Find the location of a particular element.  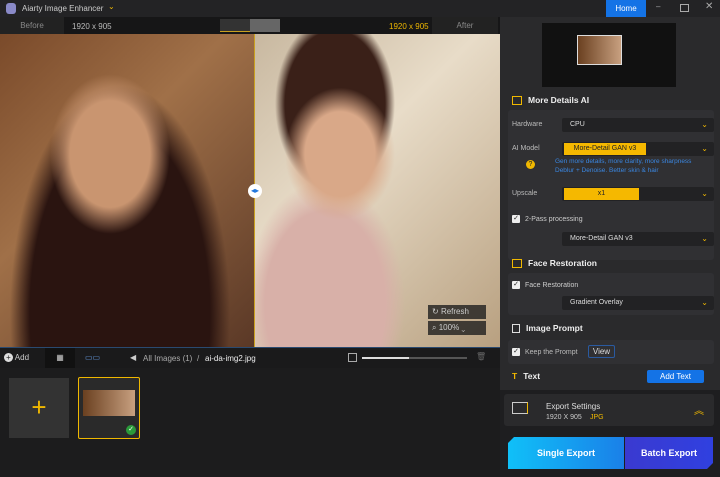

selected-check-icon: ✓ is located at coordinates (131, 430).